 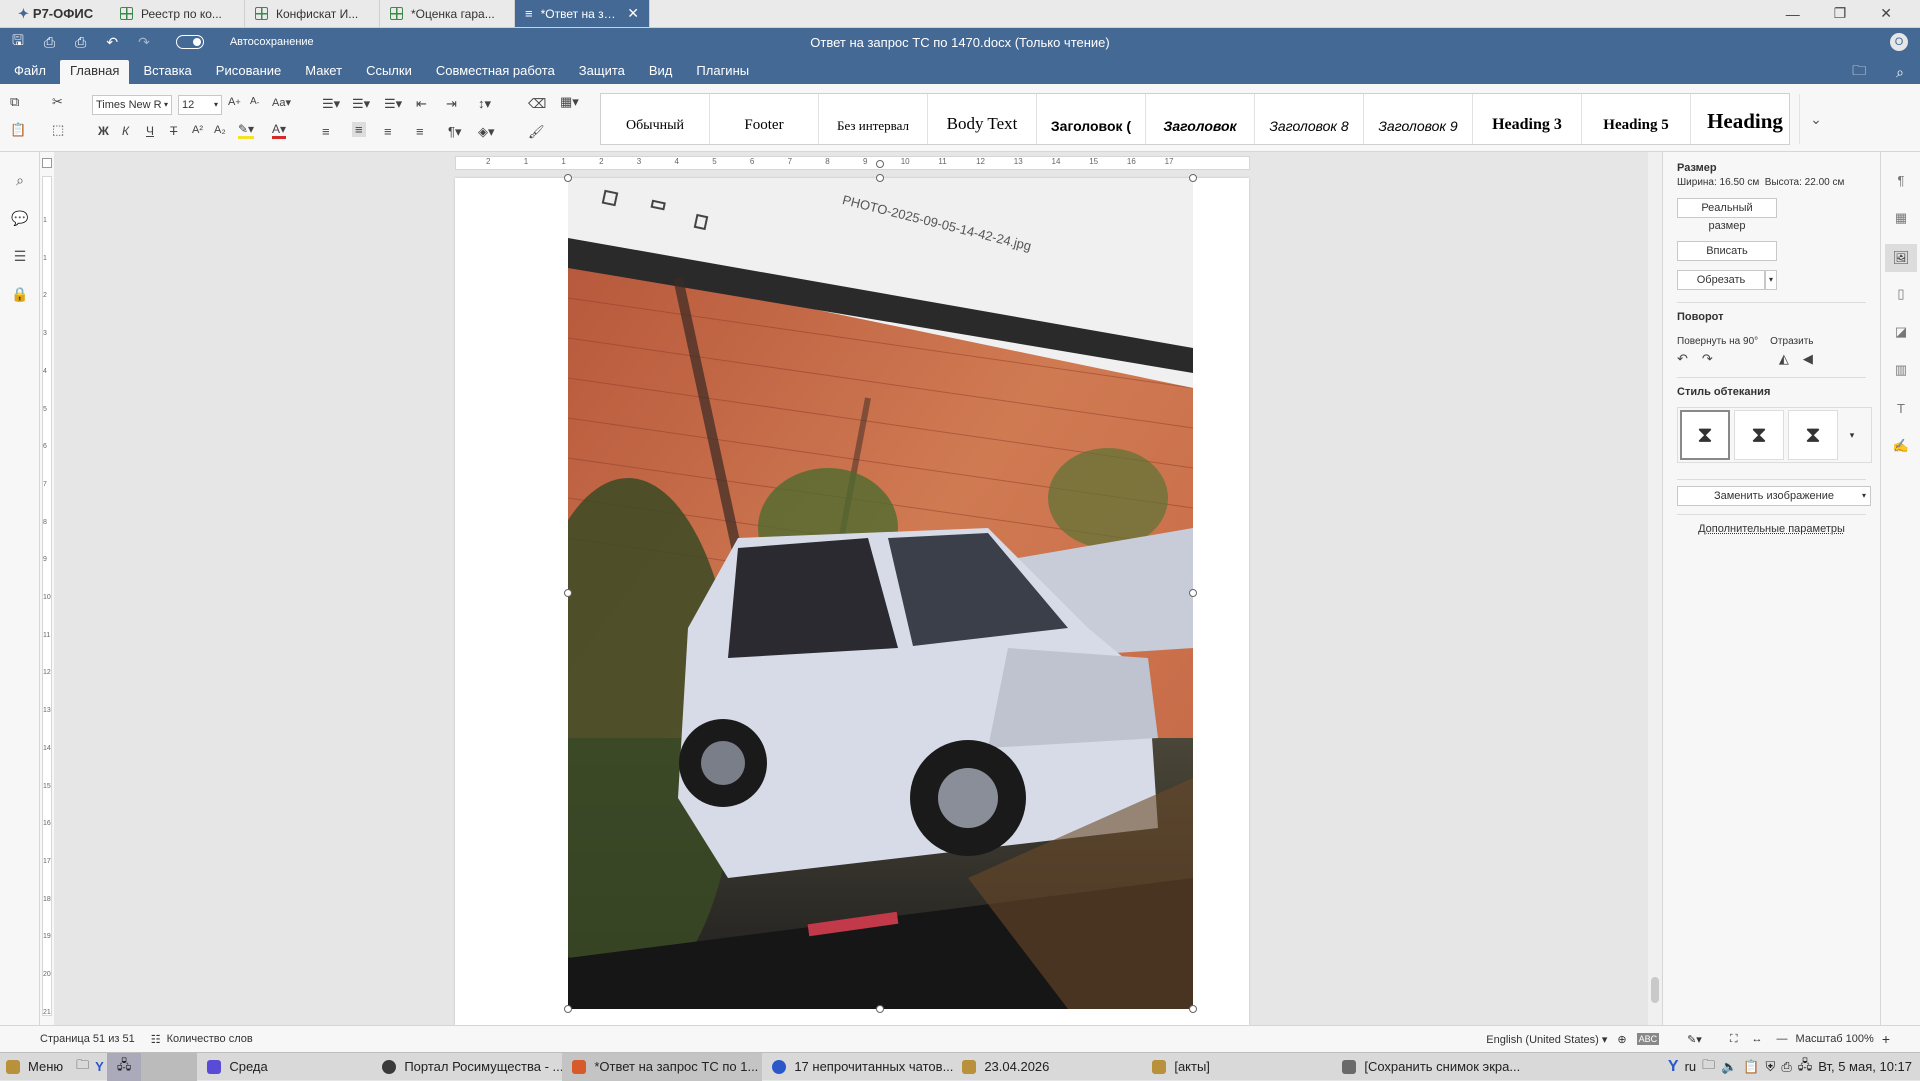 I want to click on rotate-right-icon: ↷, so click(x=1707, y=359).